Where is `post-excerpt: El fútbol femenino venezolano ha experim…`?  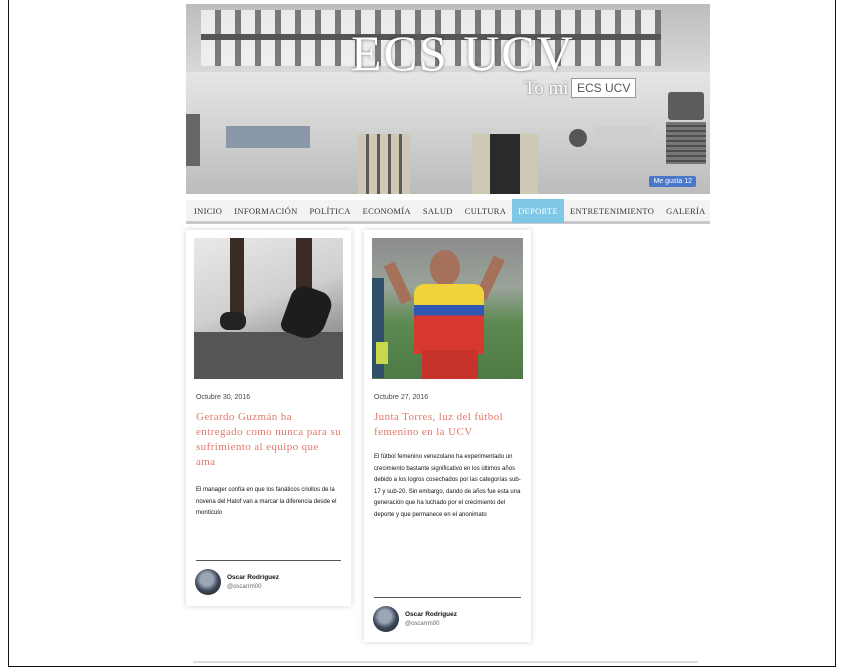 post-excerpt: El fútbol femenino venezolano ha experim… is located at coordinates (447, 486).